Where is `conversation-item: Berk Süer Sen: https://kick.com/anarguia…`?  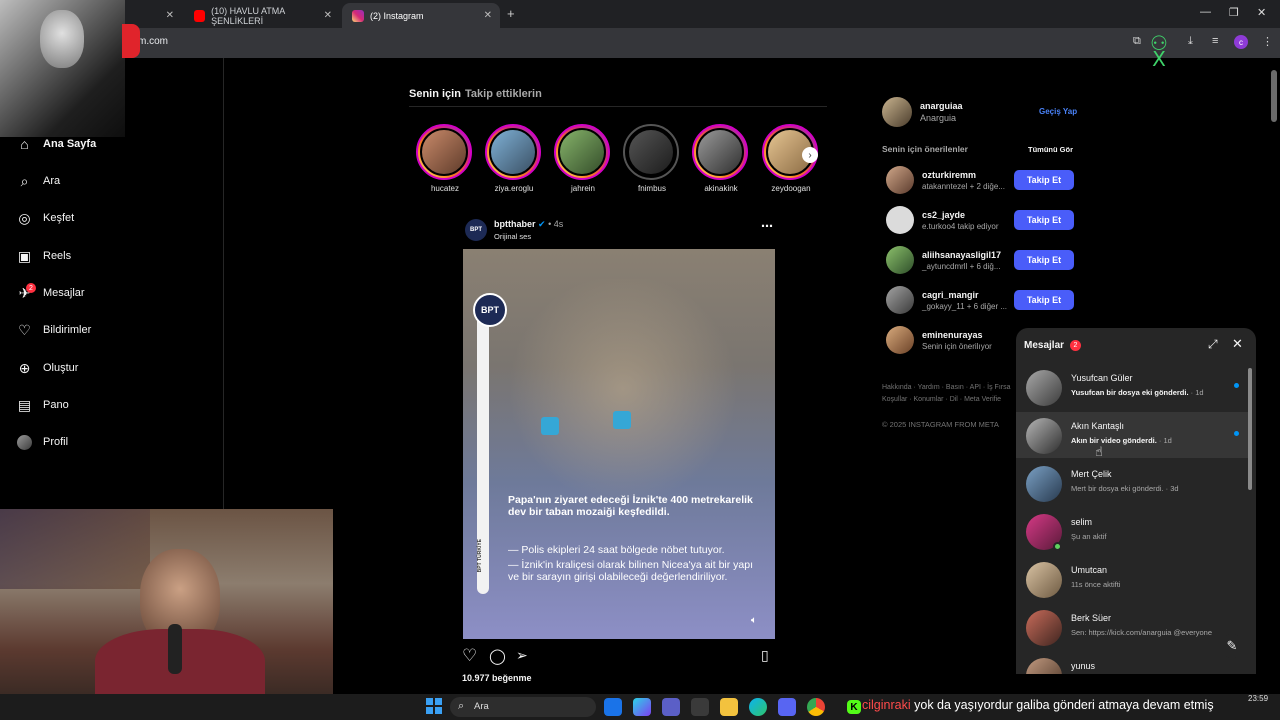 conversation-item: Berk Süer Sen: https://kick.com/anarguia… is located at coordinates (1132, 627).